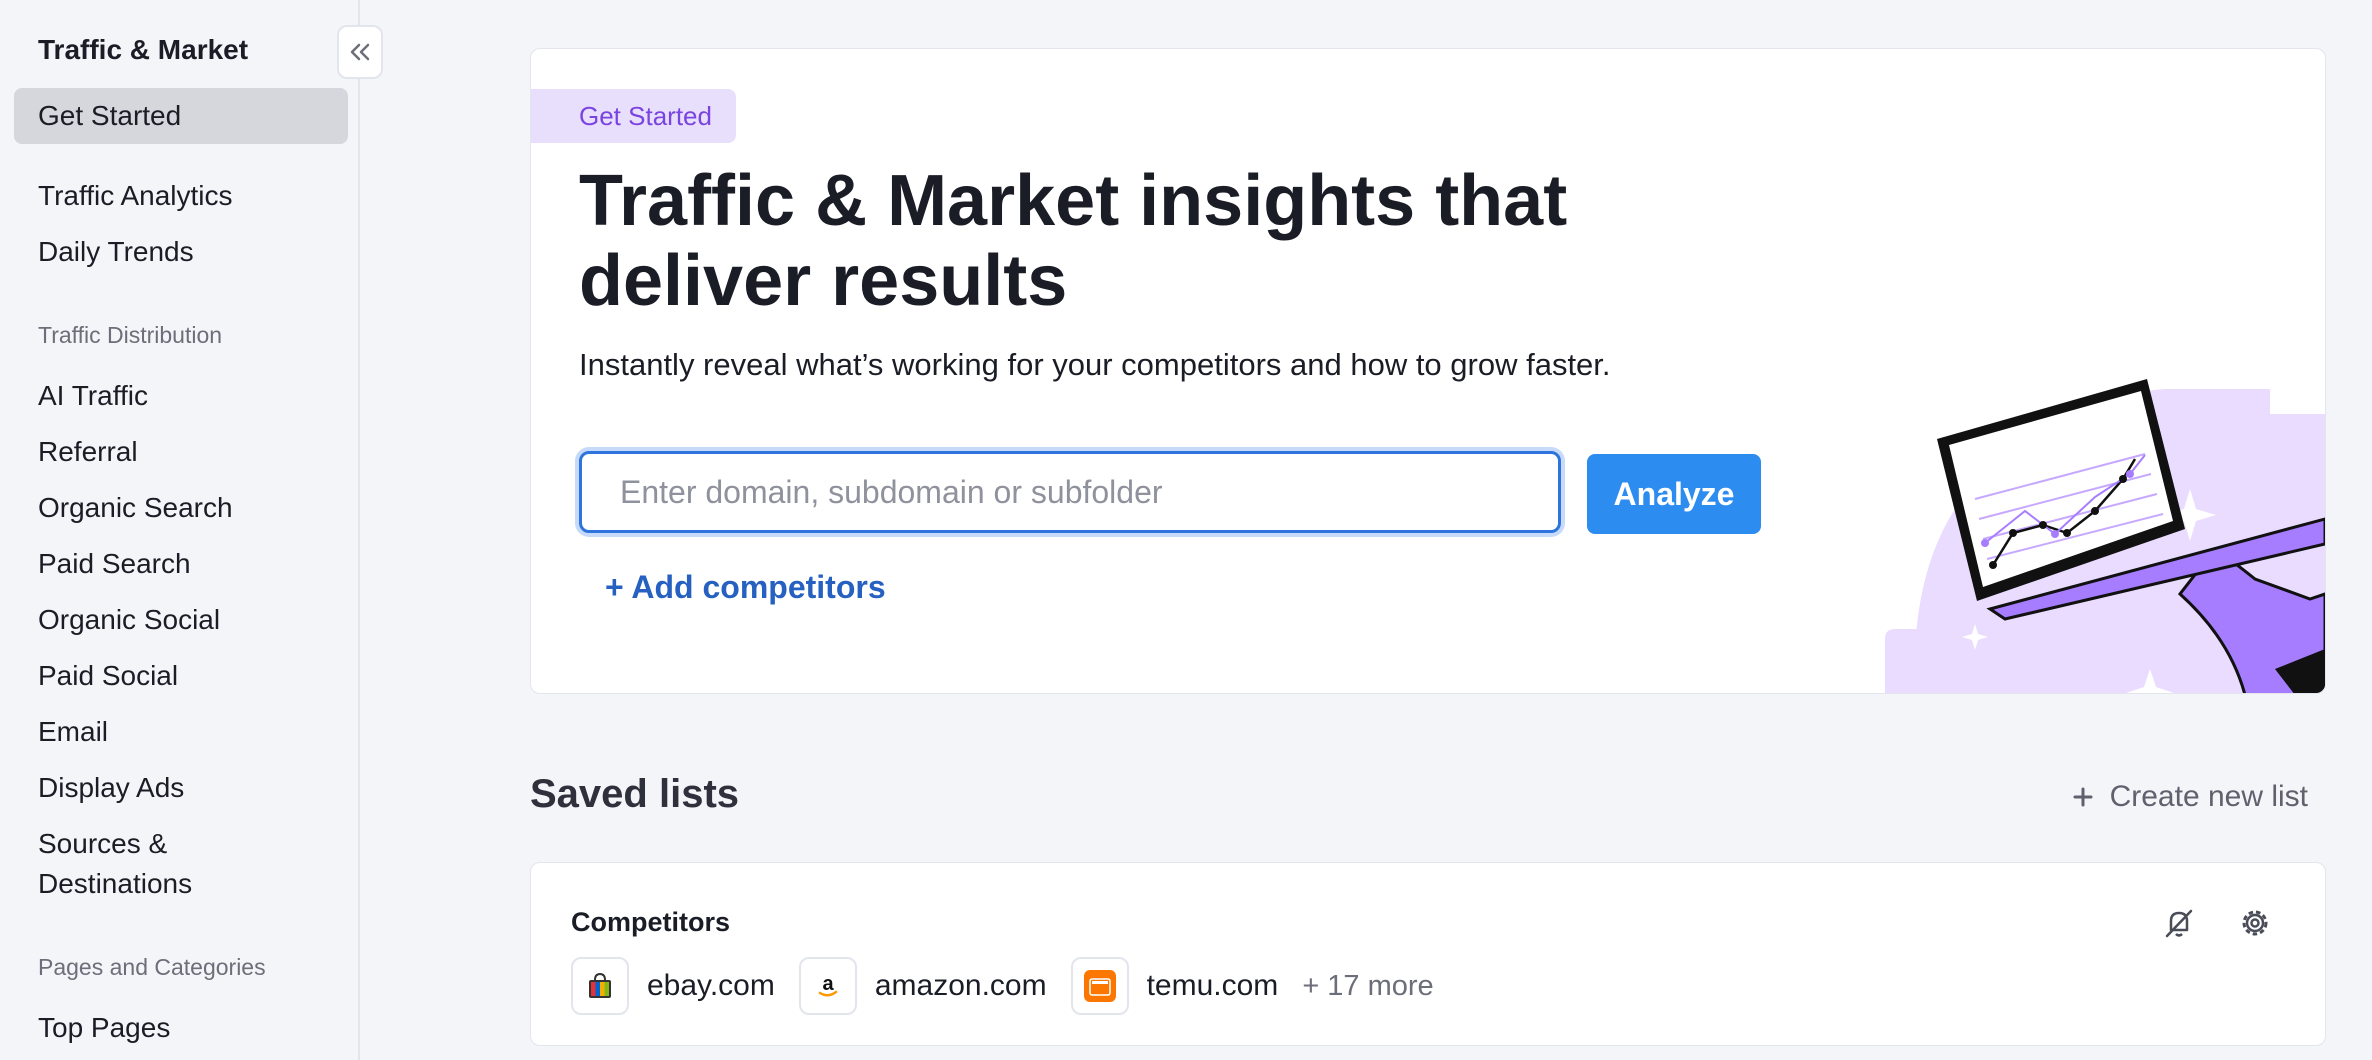  What do you see at coordinates (114, 564) in the screenshot?
I see `sidebar-item-paid-search: Paid Search` at bounding box center [114, 564].